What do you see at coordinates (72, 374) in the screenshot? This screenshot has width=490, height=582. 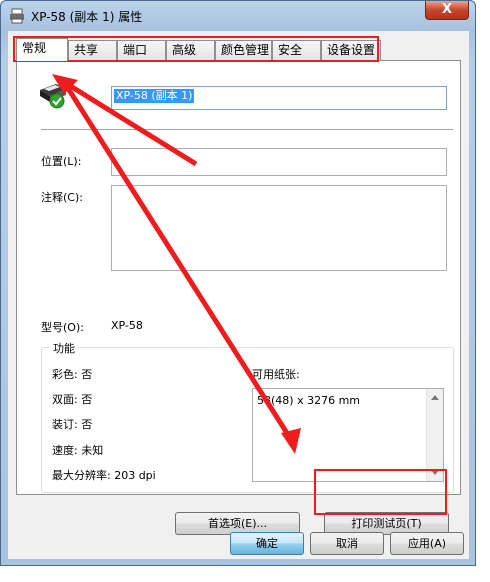 I see `feature-color: 彩色: 否` at bounding box center [72, 374].